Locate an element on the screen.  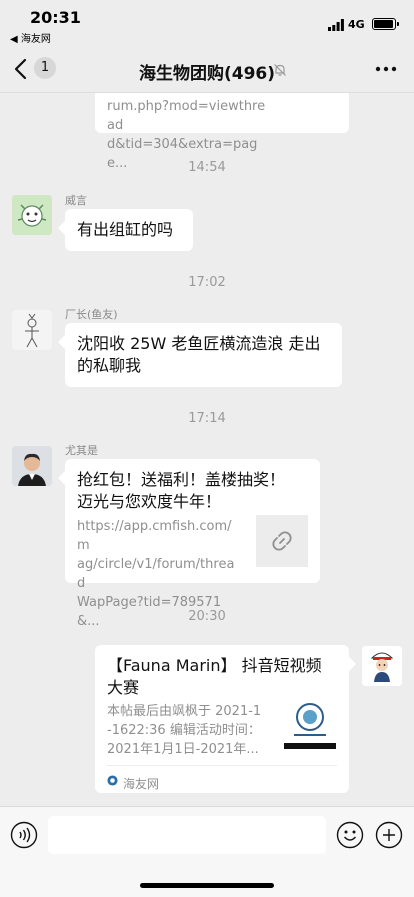
link-title: 【Fauna Marin】 抖音短视频 大赛 is located at coordinates (214, 676).